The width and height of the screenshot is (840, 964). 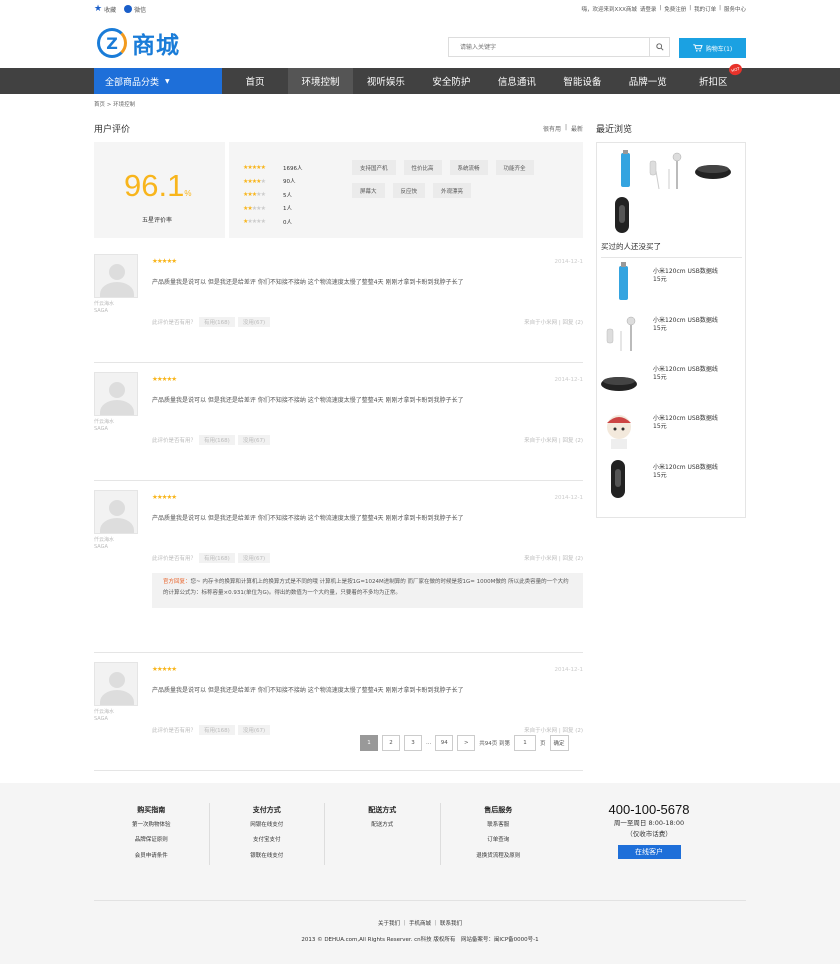 I want to click on logo: Z 商城, so click(x=138, y=43).